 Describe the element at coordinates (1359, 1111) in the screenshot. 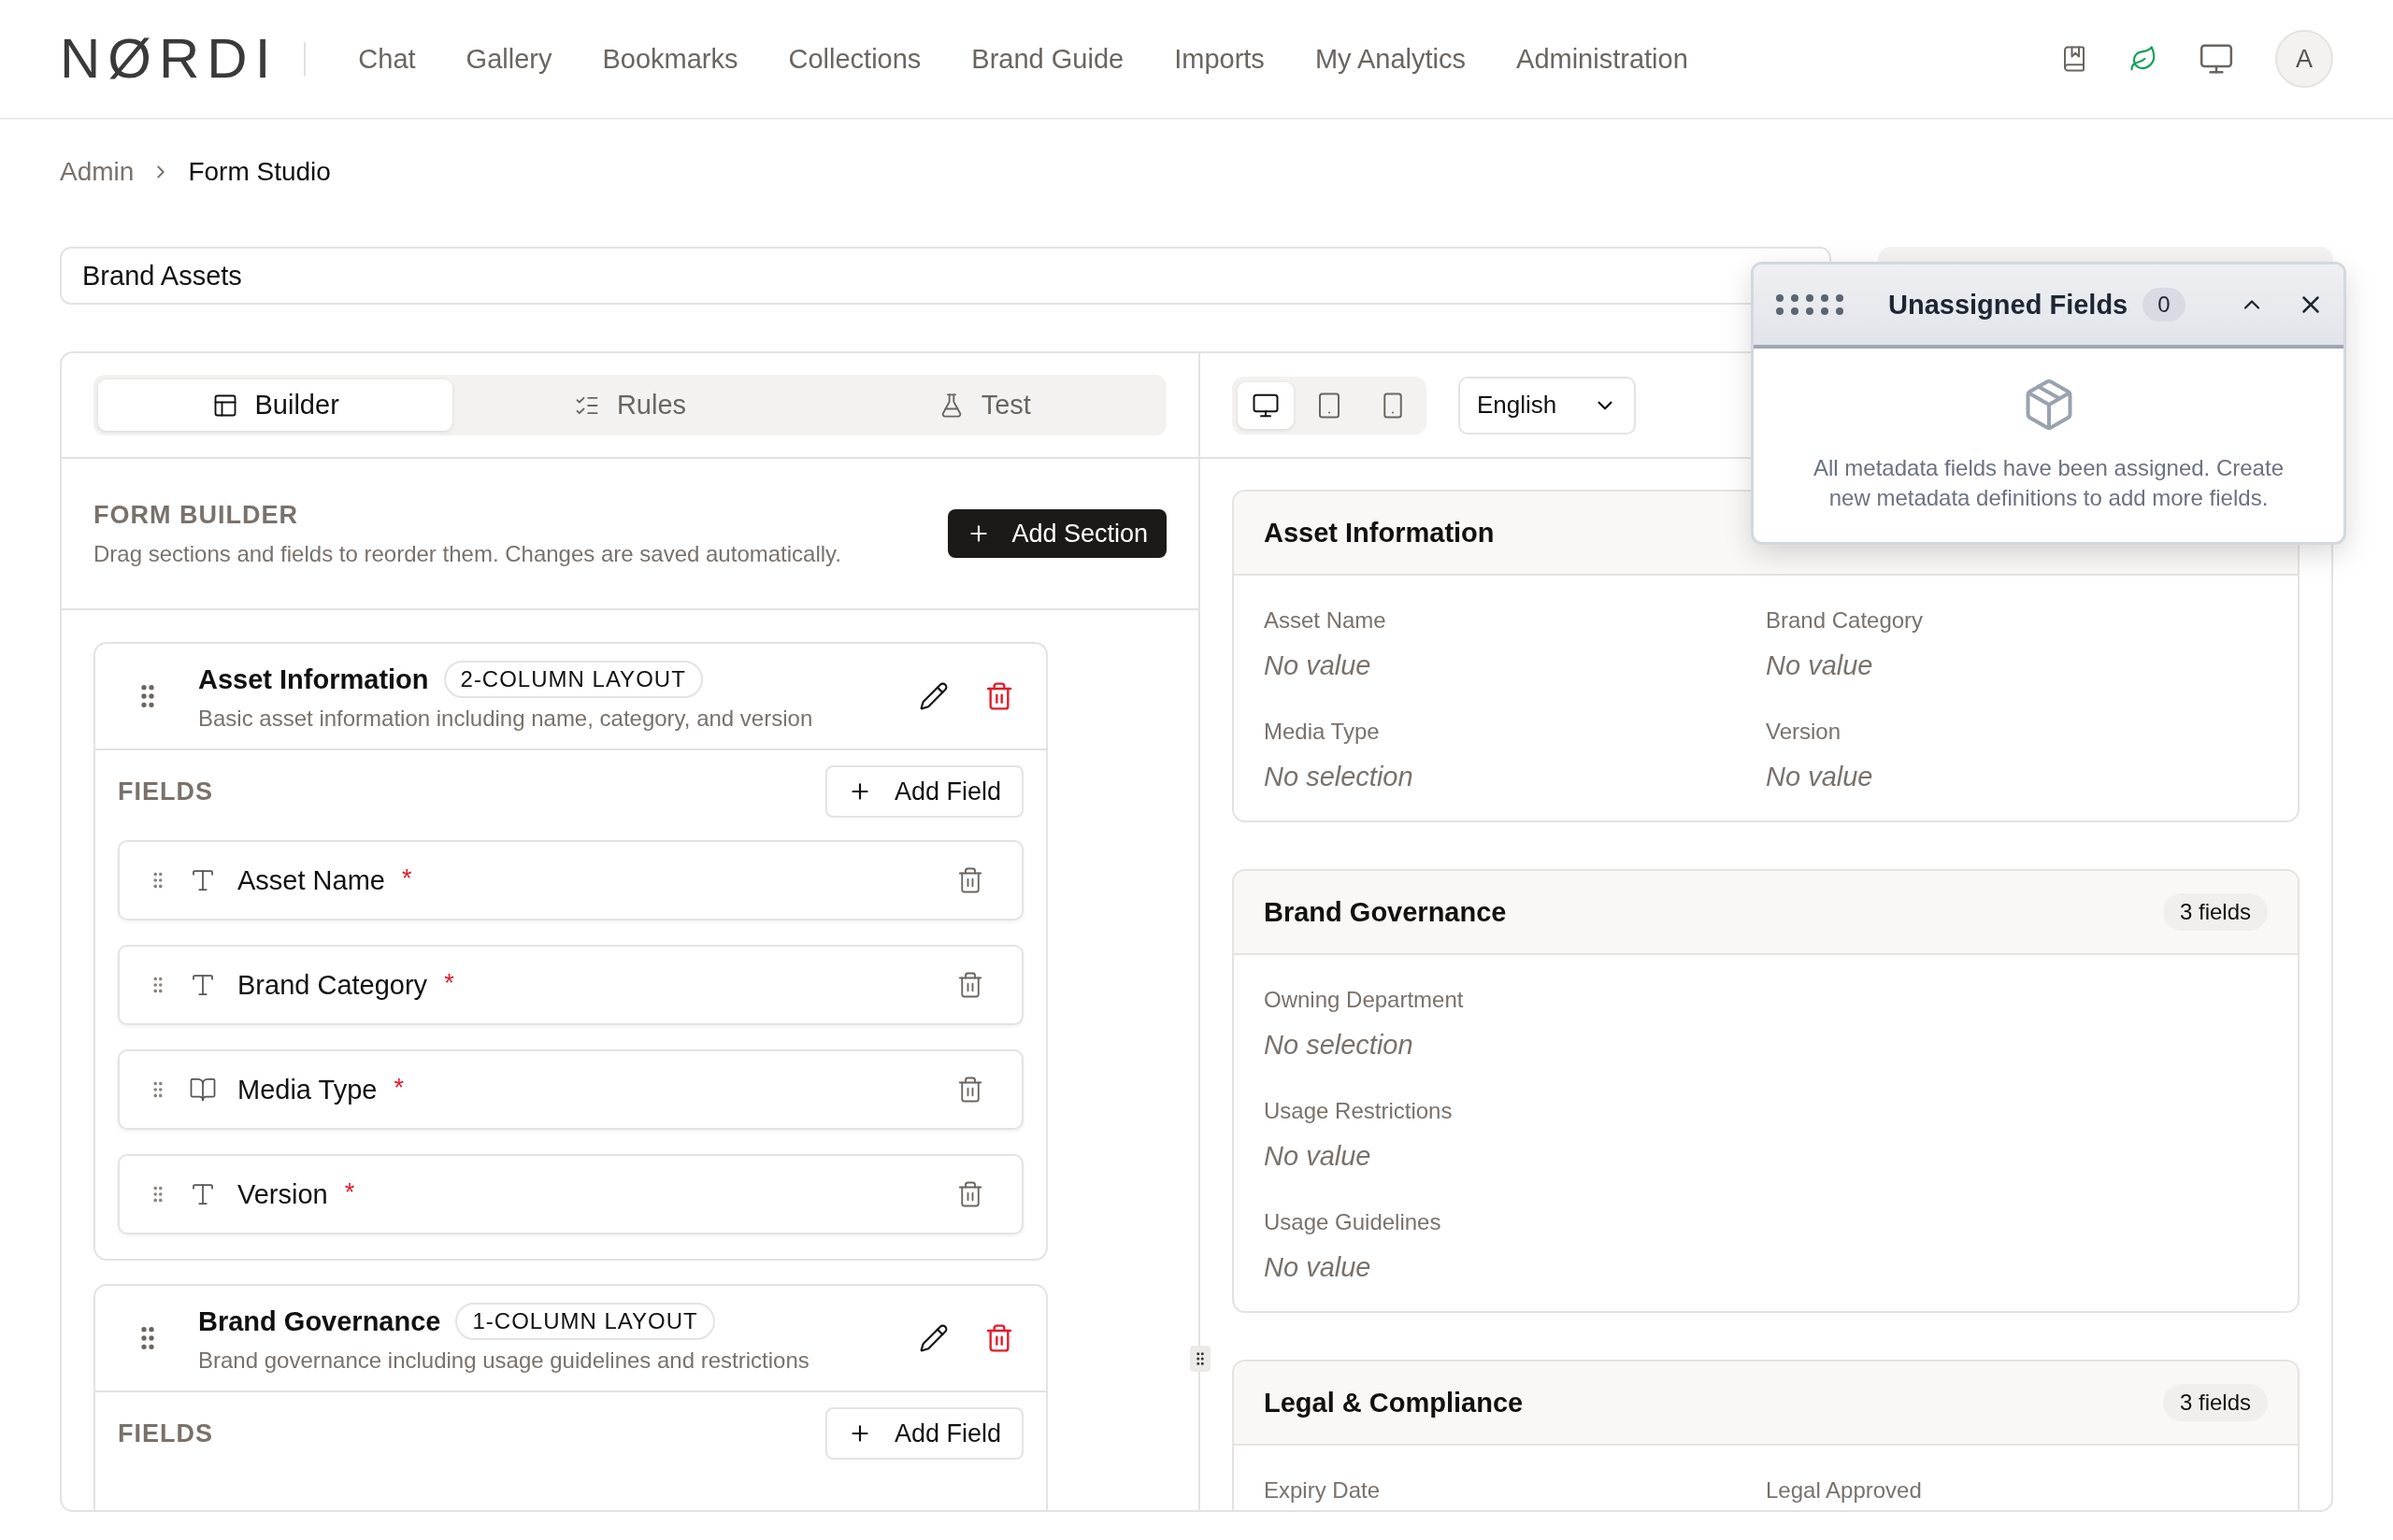

I see `field-label: Usage Restrictions` at that location.